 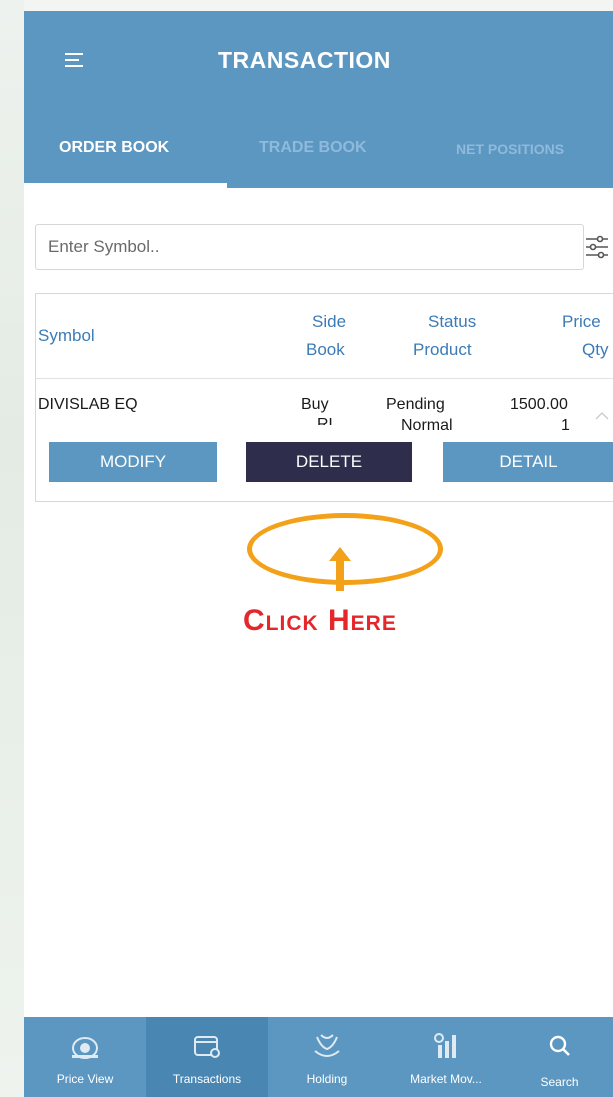 I want to click on nav-label: Price View, so click(x=85, y=1079).